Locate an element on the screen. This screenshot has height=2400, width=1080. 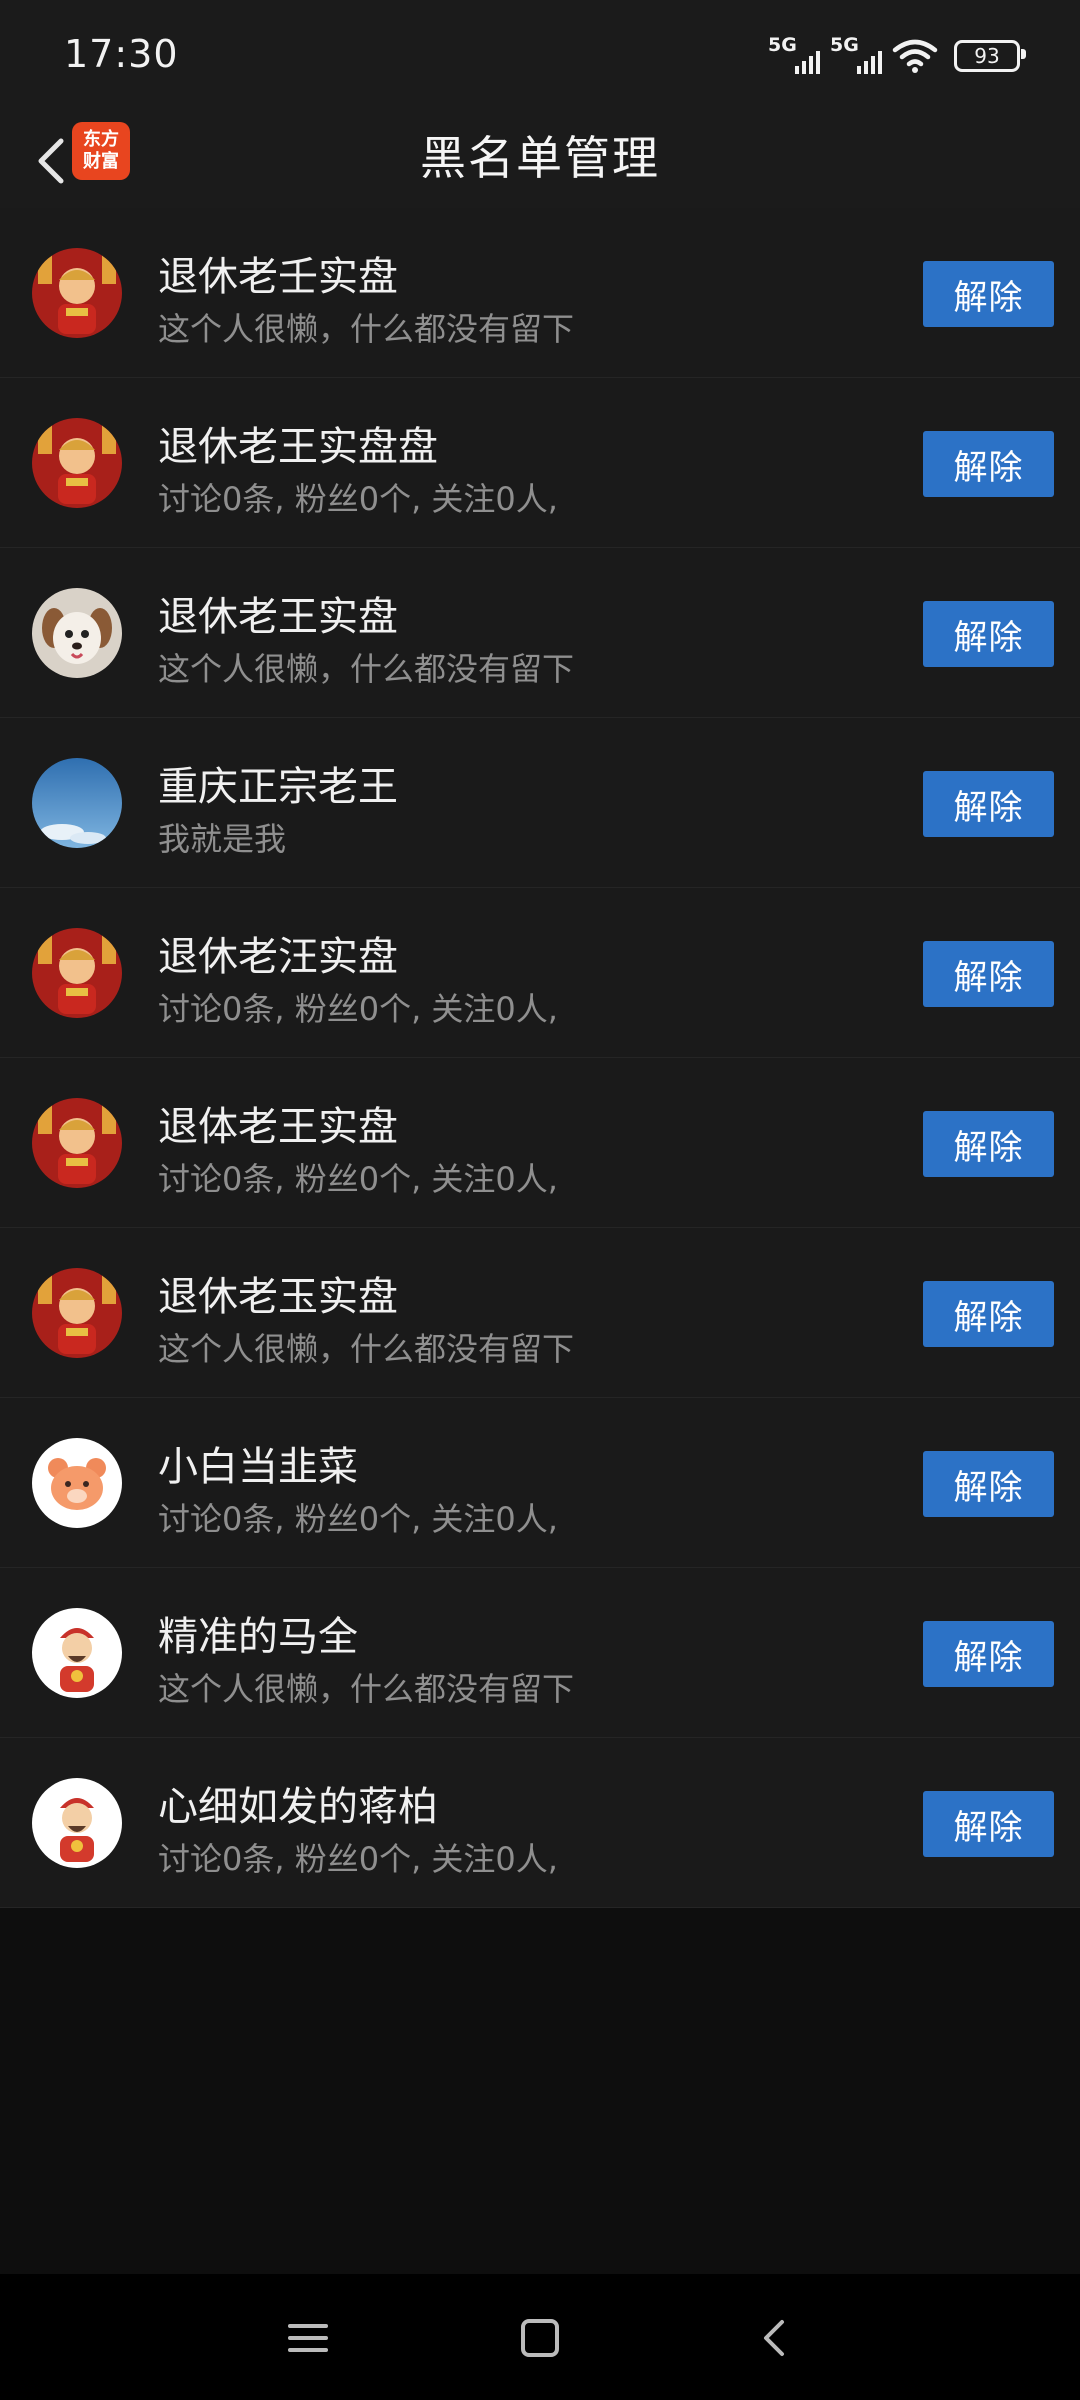
menu-icon is located at coordinates (308, 2338).